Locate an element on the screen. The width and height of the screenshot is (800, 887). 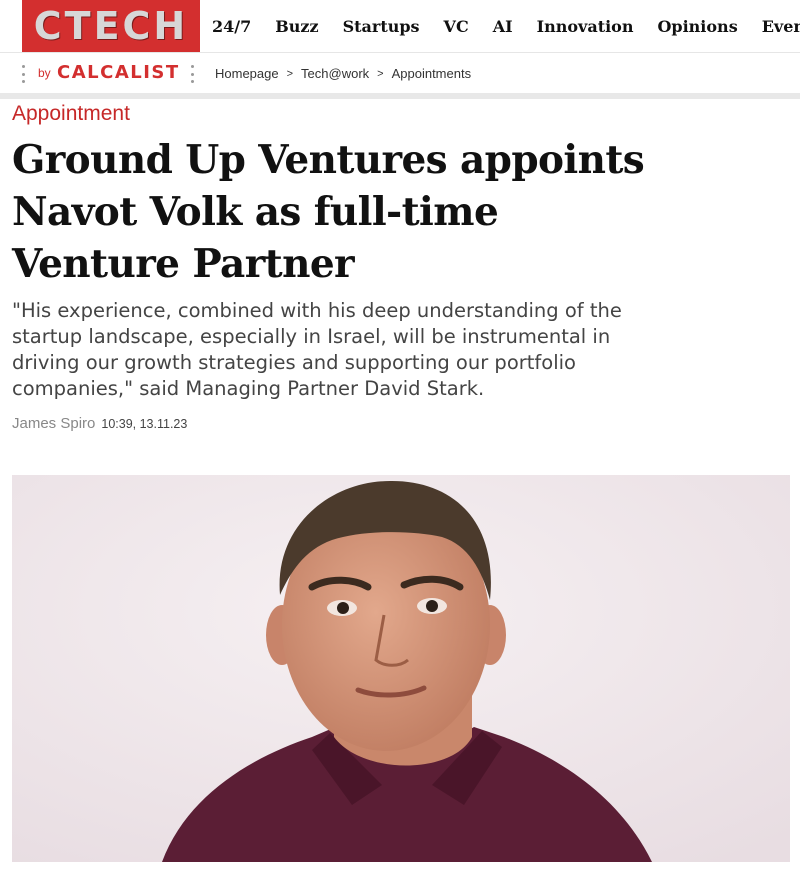
nav-item-innovation: Innovation is located at coordinates (585, 26).